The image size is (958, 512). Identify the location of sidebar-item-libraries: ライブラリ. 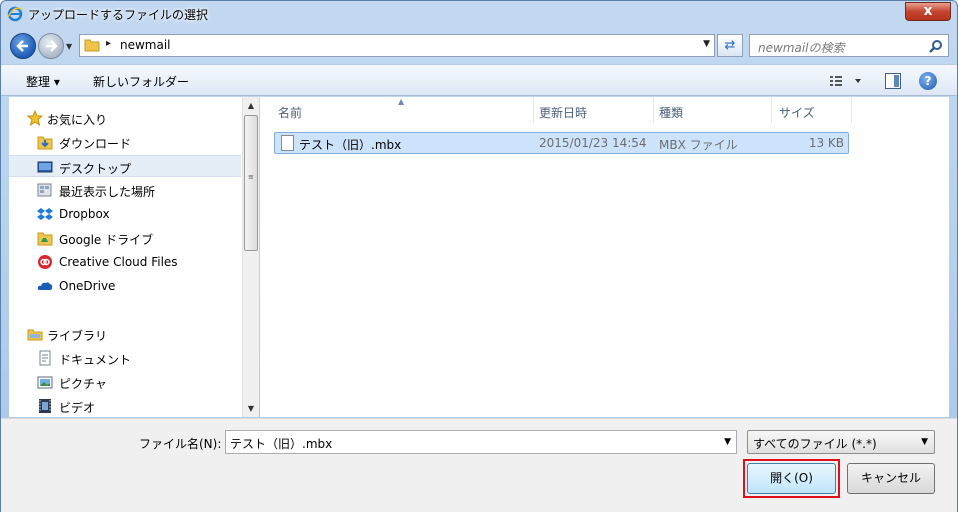
(125, 334).